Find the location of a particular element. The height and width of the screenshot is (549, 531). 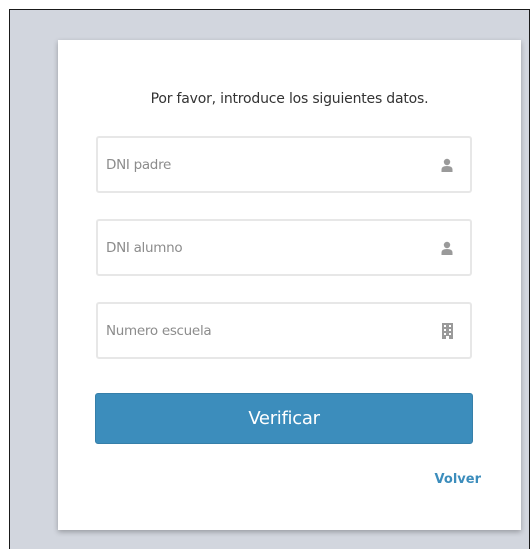

building-icon is located at coordinates (447, 330).